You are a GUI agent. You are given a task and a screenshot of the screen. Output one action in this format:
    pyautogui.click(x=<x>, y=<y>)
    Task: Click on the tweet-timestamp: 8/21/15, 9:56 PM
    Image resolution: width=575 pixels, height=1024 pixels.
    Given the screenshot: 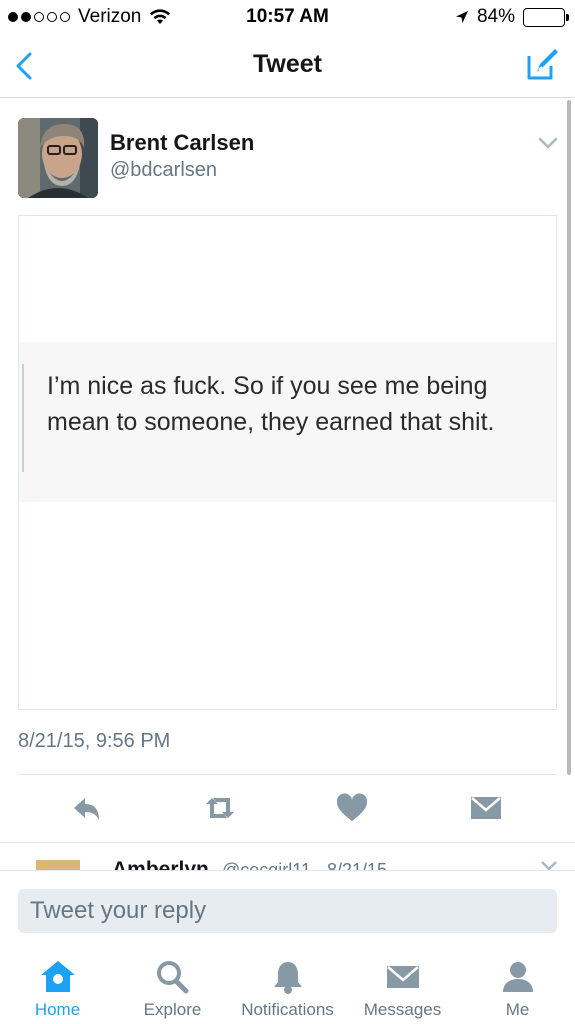 What is the action you would take?
    pyautogui.click(x=94, y=741)
    